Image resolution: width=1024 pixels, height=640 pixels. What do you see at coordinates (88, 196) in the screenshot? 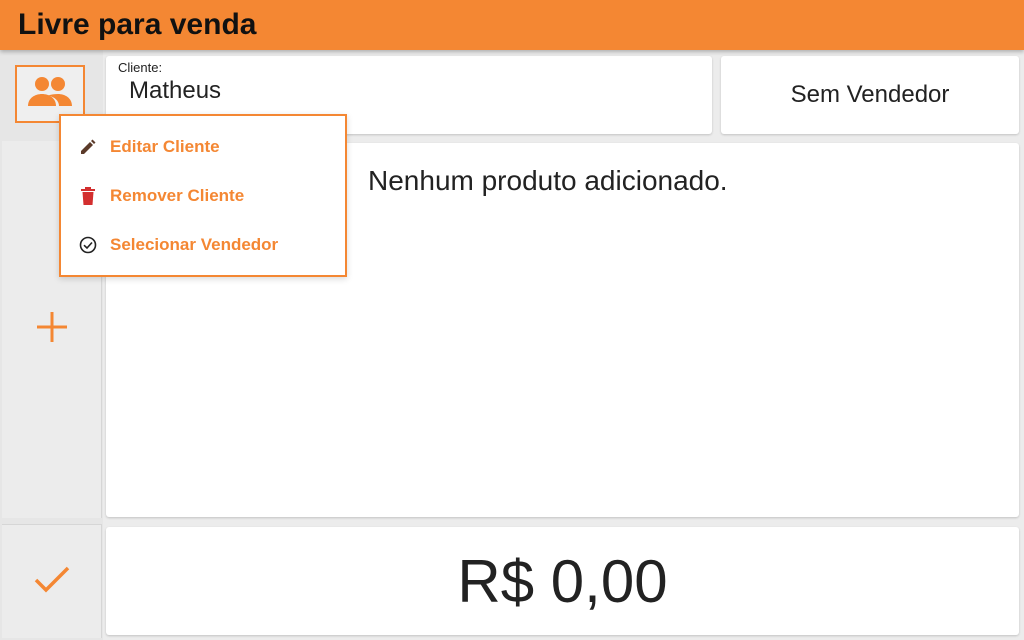
I see `trash-icon` at bounding box center [88, 196].